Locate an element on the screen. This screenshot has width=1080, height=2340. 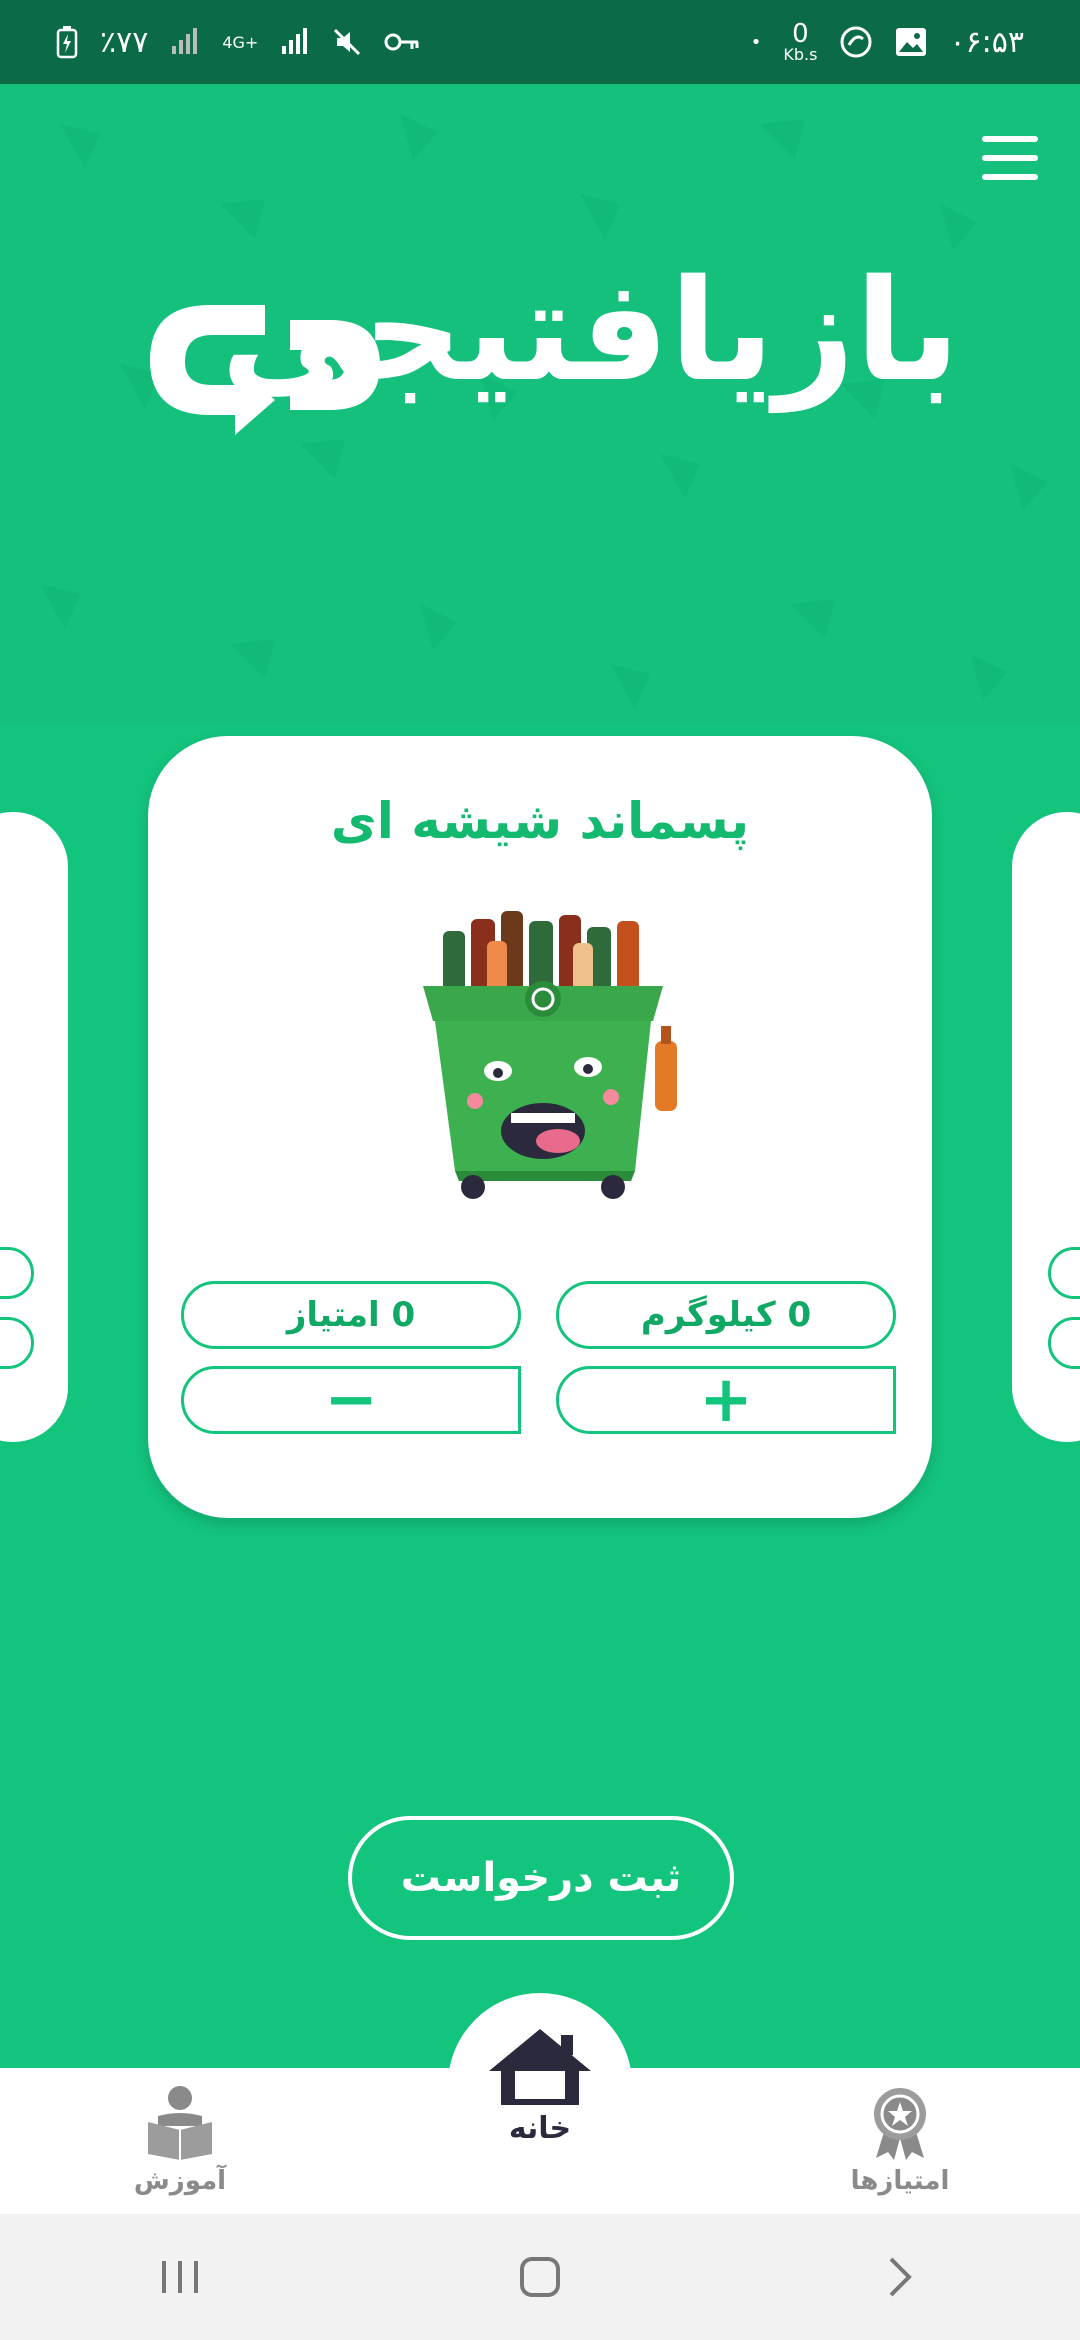
gallery-icon is located at coordinates (911, 42).